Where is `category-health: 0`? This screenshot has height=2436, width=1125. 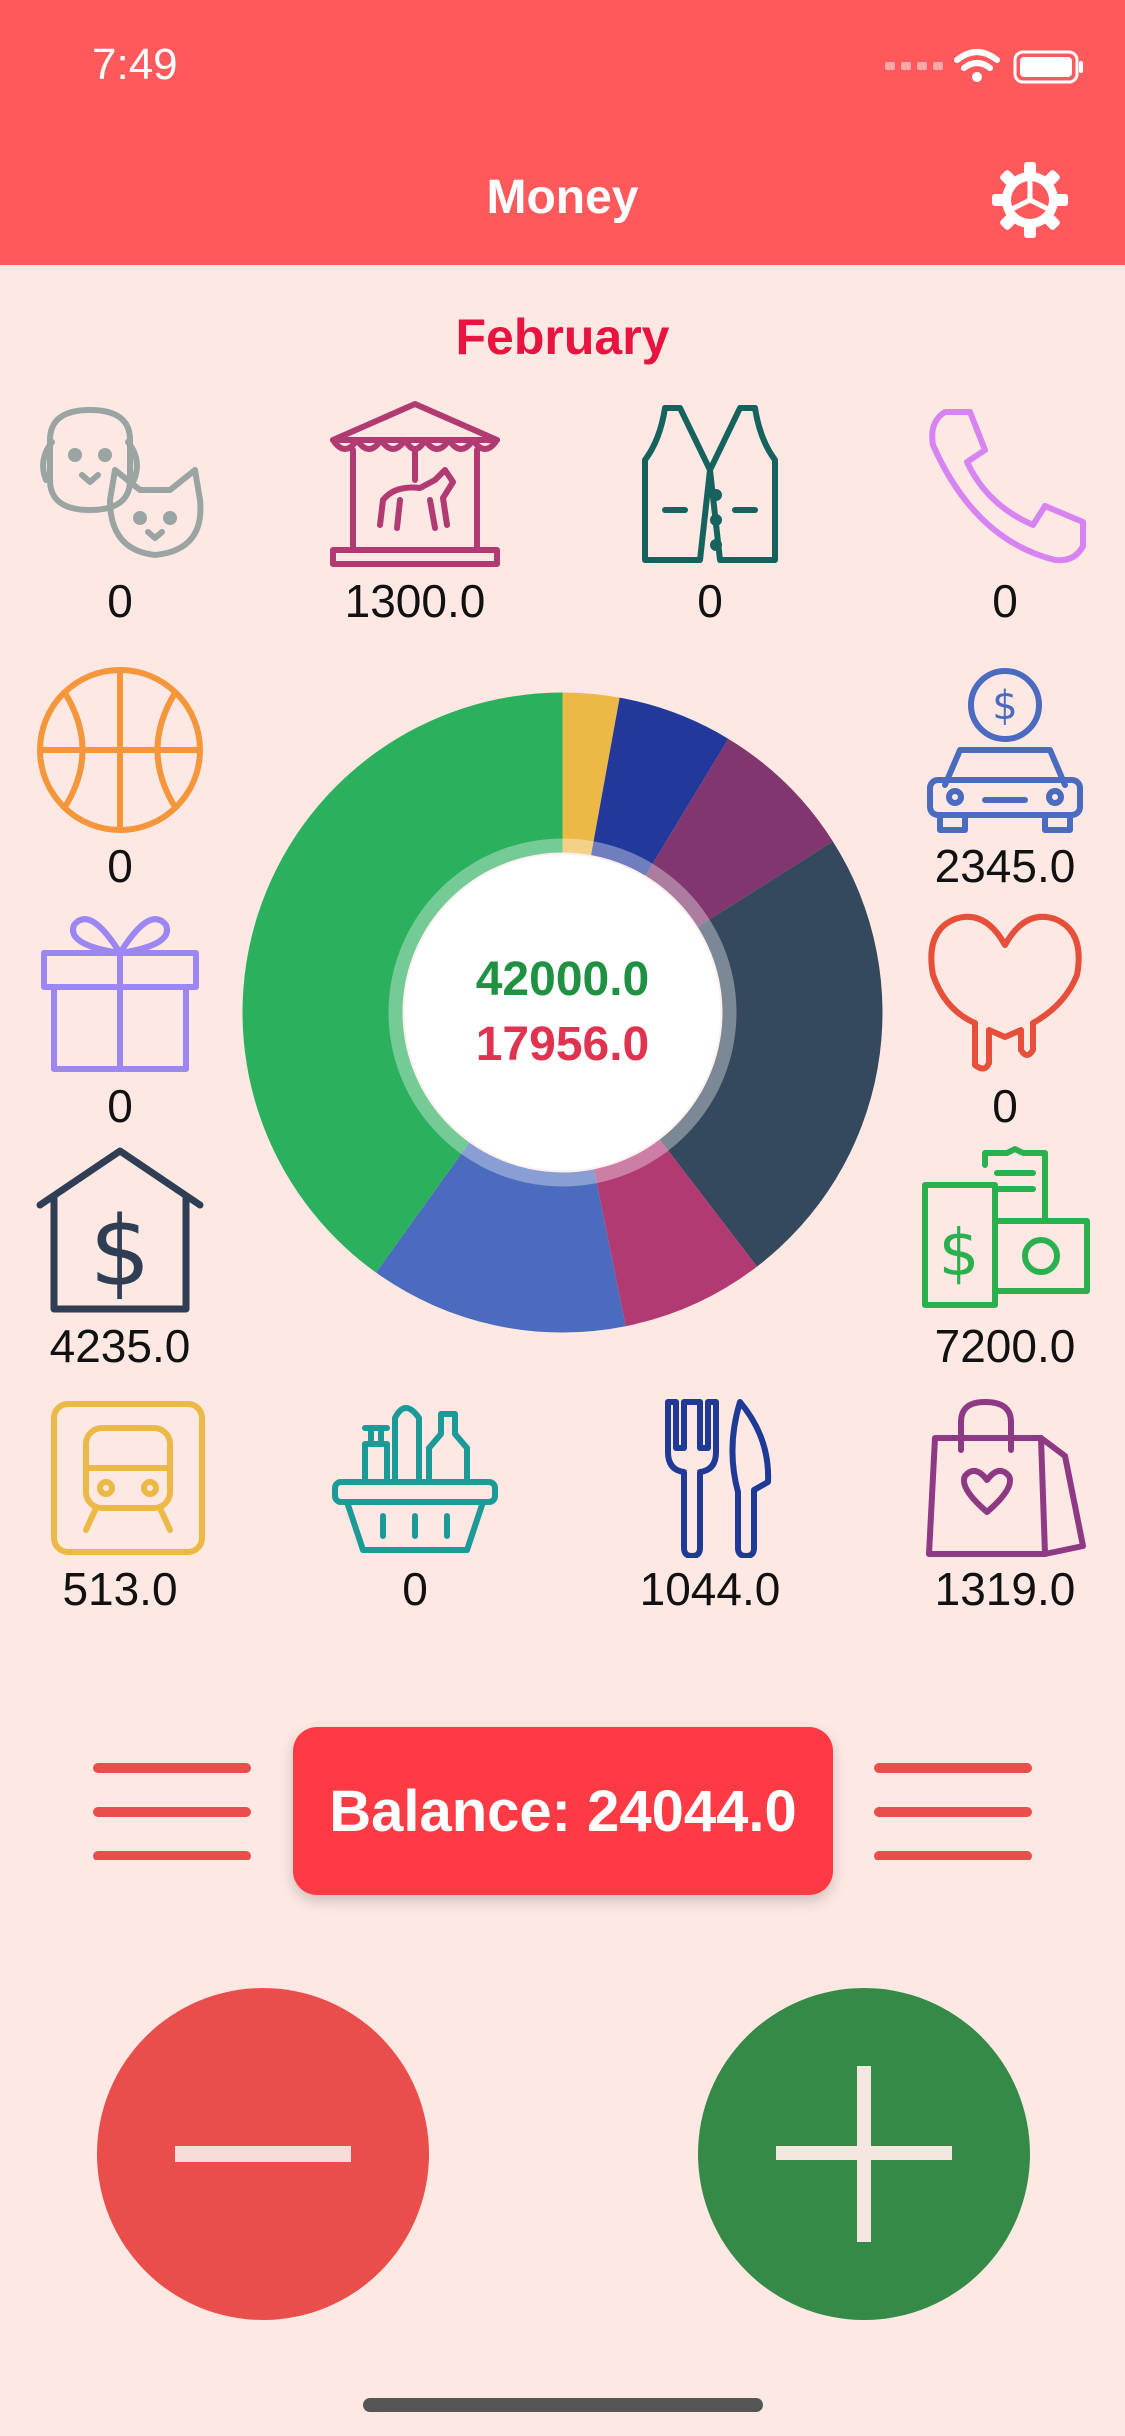 category-health: 0 is located at coordinates (1005, 1018).